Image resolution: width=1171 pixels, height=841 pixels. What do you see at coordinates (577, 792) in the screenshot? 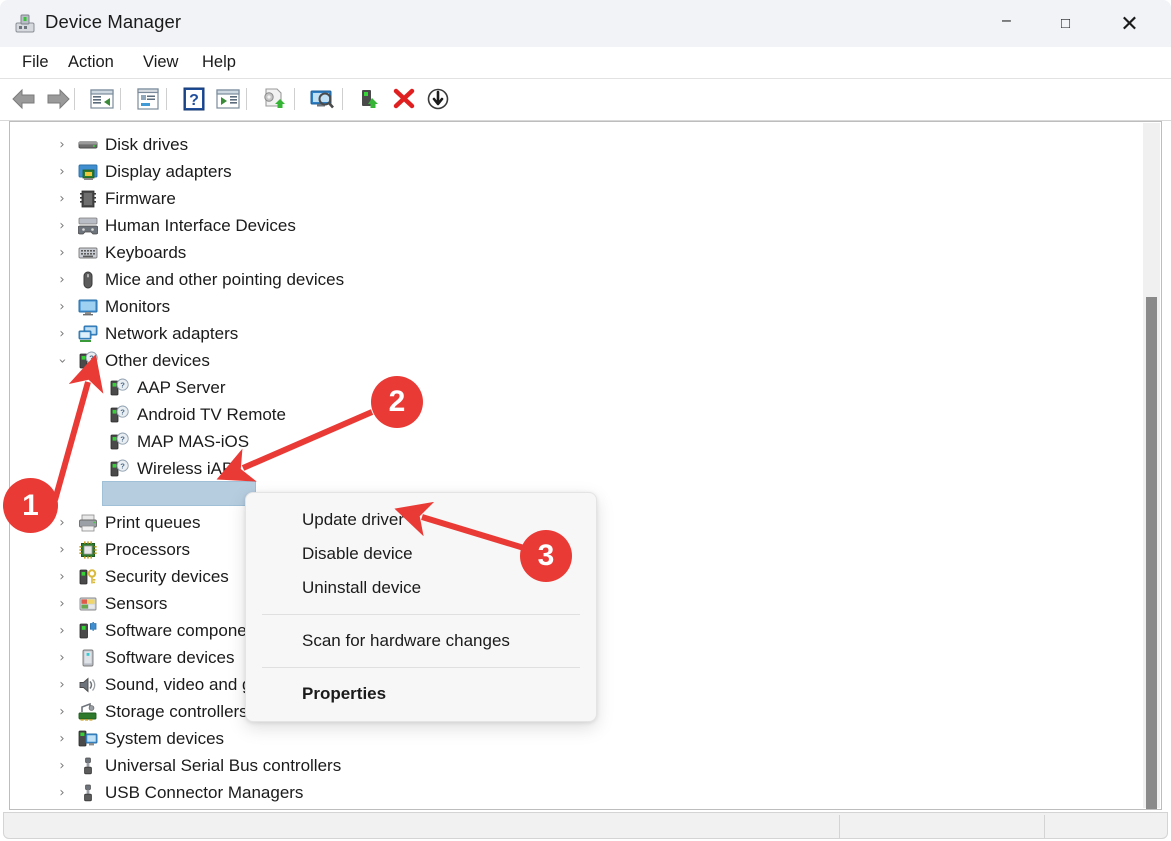
I see `tree-item-usb-connector-managers: › USB Connector Managers` at bounding box center [577, 792].